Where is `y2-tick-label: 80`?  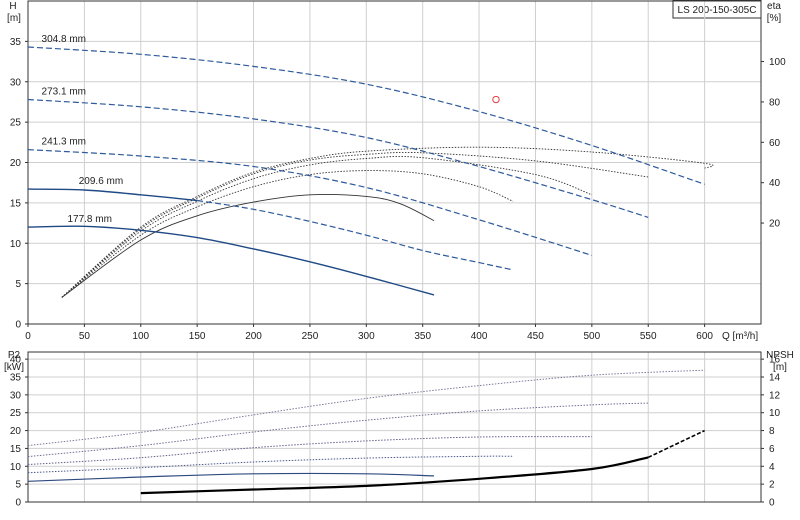 y2-tick-label: 80 is located at coordinates (775, 102).